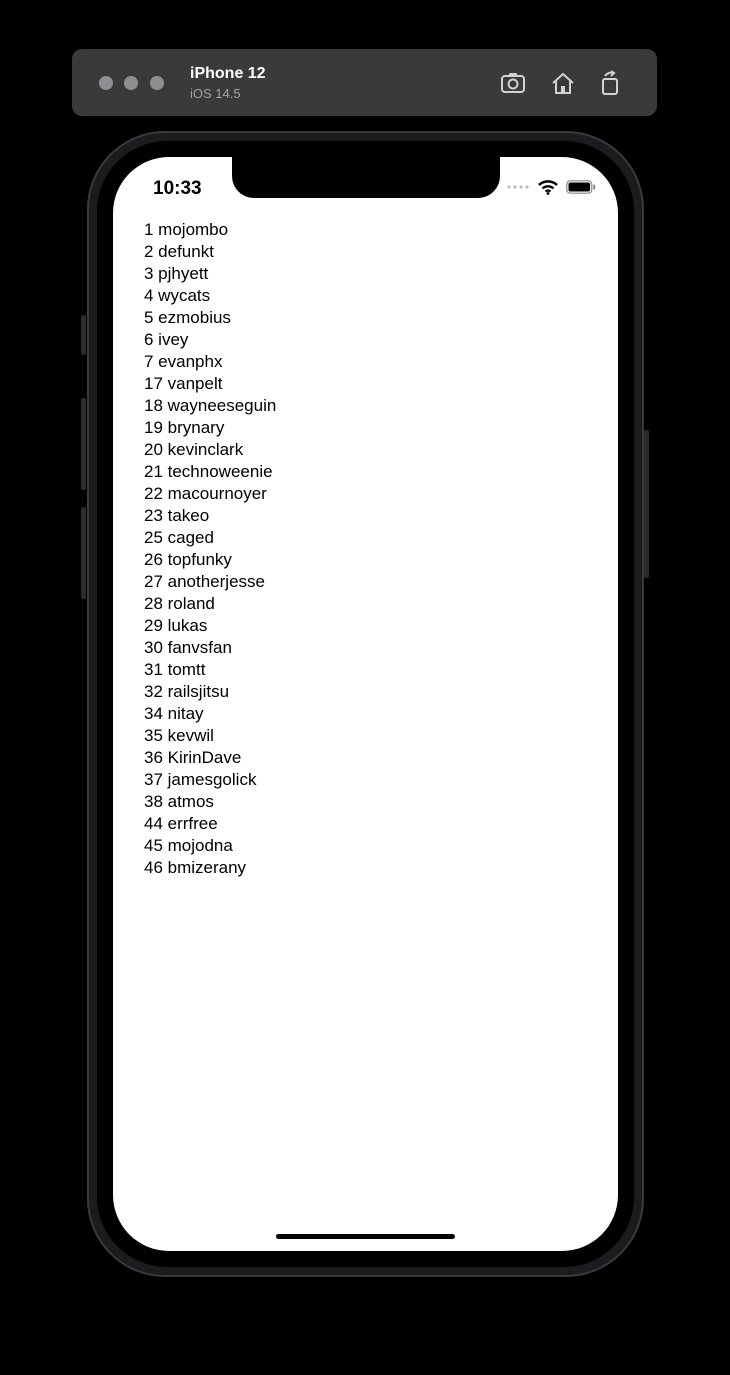  Describe the element at coordinates (188, 845) in the screenshot. I see `list-item: 45 mojodna` at that location.